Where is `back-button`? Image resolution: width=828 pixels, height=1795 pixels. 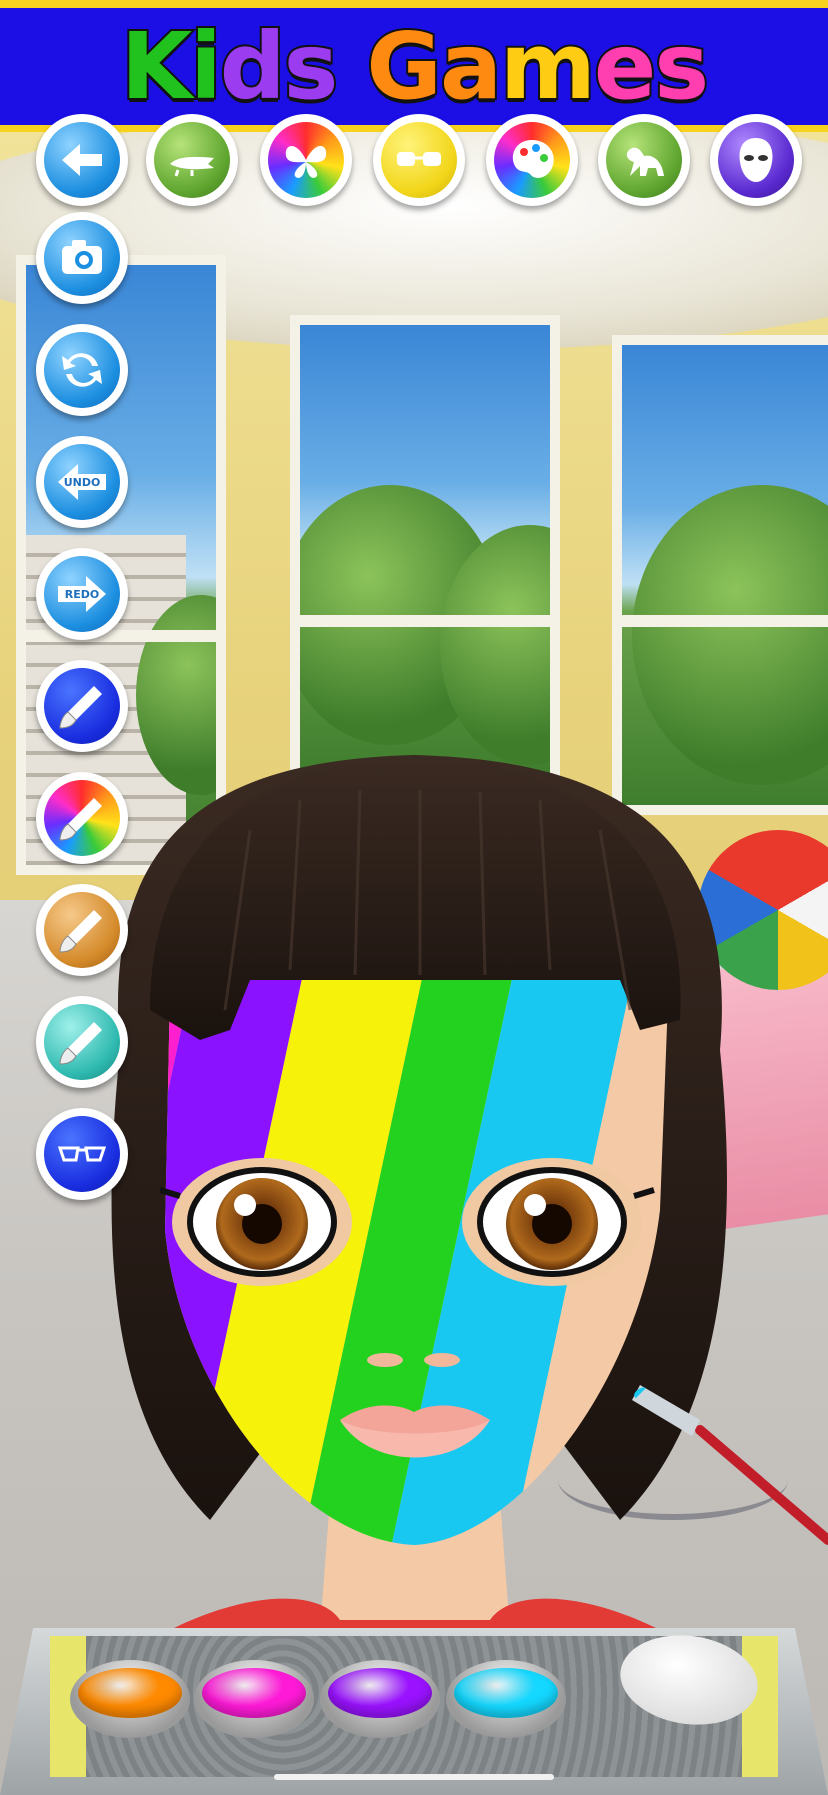
back-button is located at coordinates (82, 160).